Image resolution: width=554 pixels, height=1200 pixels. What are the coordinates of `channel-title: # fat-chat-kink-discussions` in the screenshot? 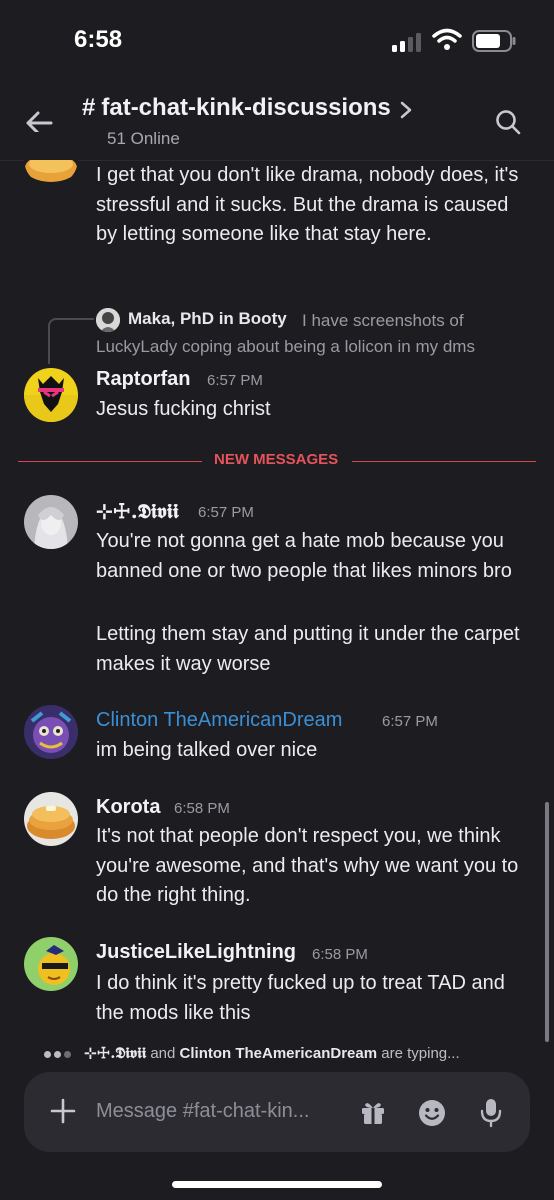 It's located at (236, 108).